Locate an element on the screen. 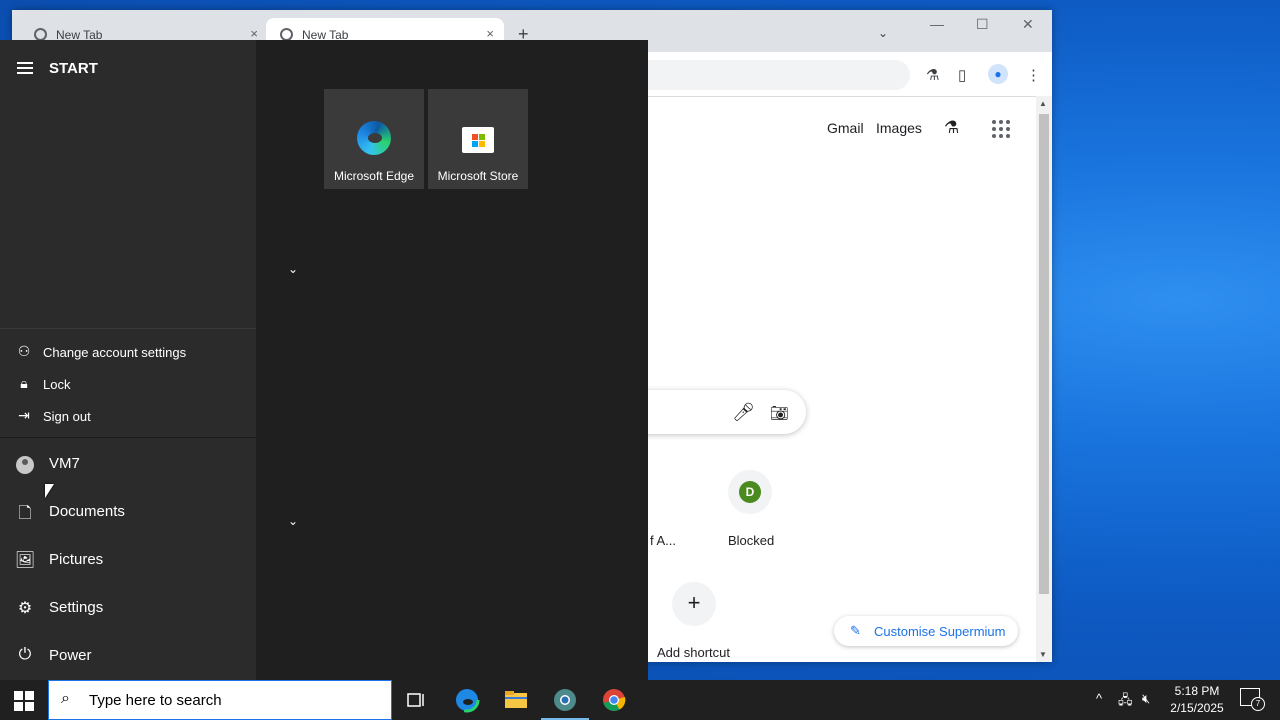 This screenshot has height=720, width=1280. mouse-cursor-icon is located at coordinates (49, 491).